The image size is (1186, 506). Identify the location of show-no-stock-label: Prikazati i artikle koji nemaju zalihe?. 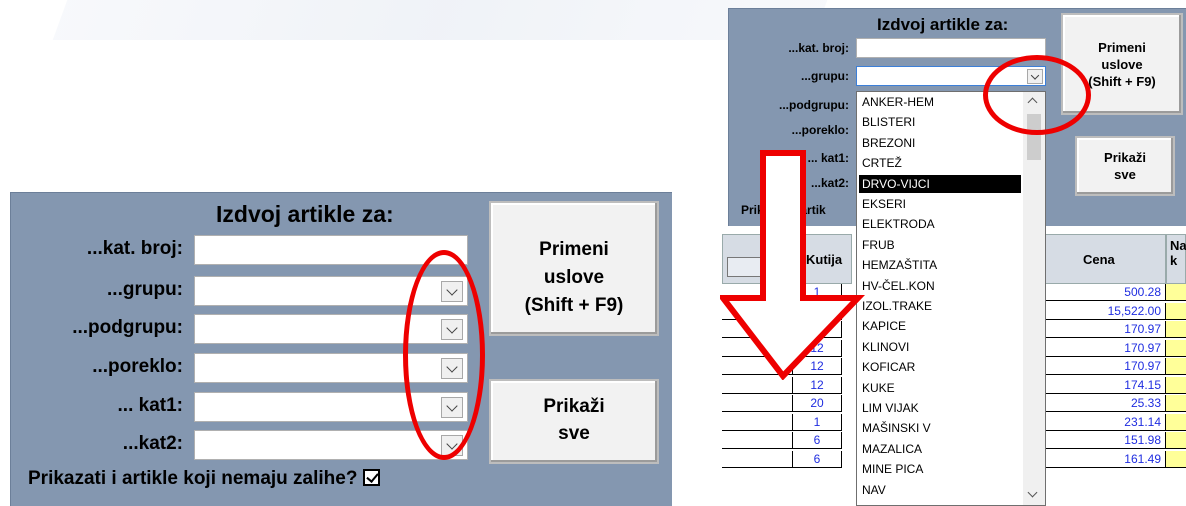
(193, 478).